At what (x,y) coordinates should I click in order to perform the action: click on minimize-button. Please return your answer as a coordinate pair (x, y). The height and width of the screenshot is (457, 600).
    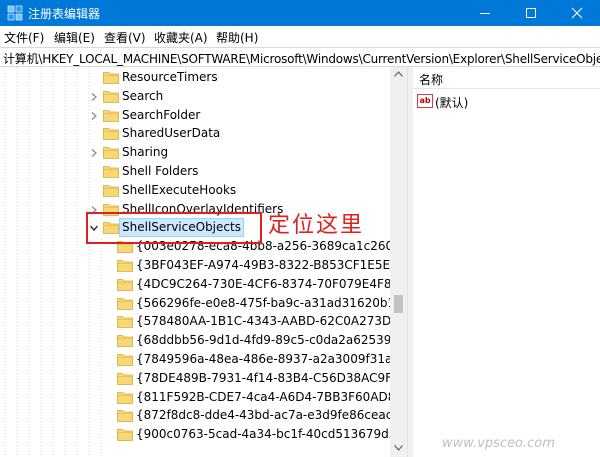
    Looking at the image, I should click on (485, 13).